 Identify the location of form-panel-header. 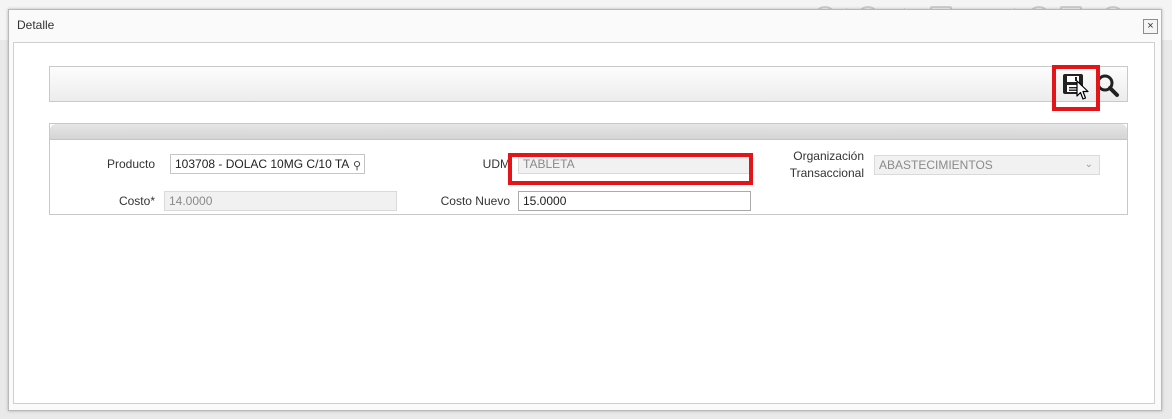
(588, 132).